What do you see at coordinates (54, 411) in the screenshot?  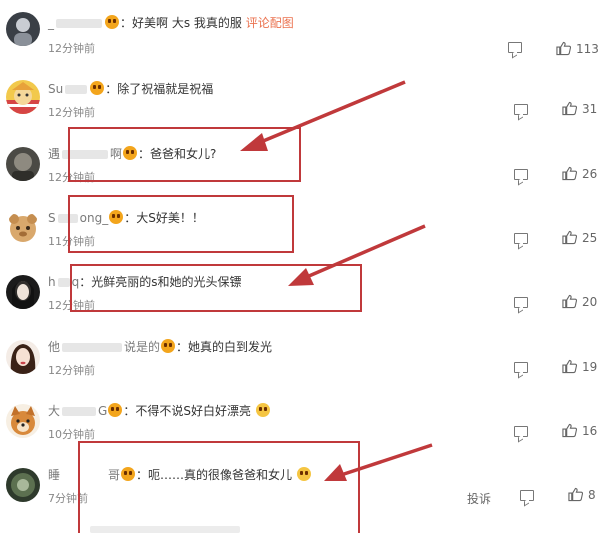 I see `username: 大` at bounding box center [54, 411].